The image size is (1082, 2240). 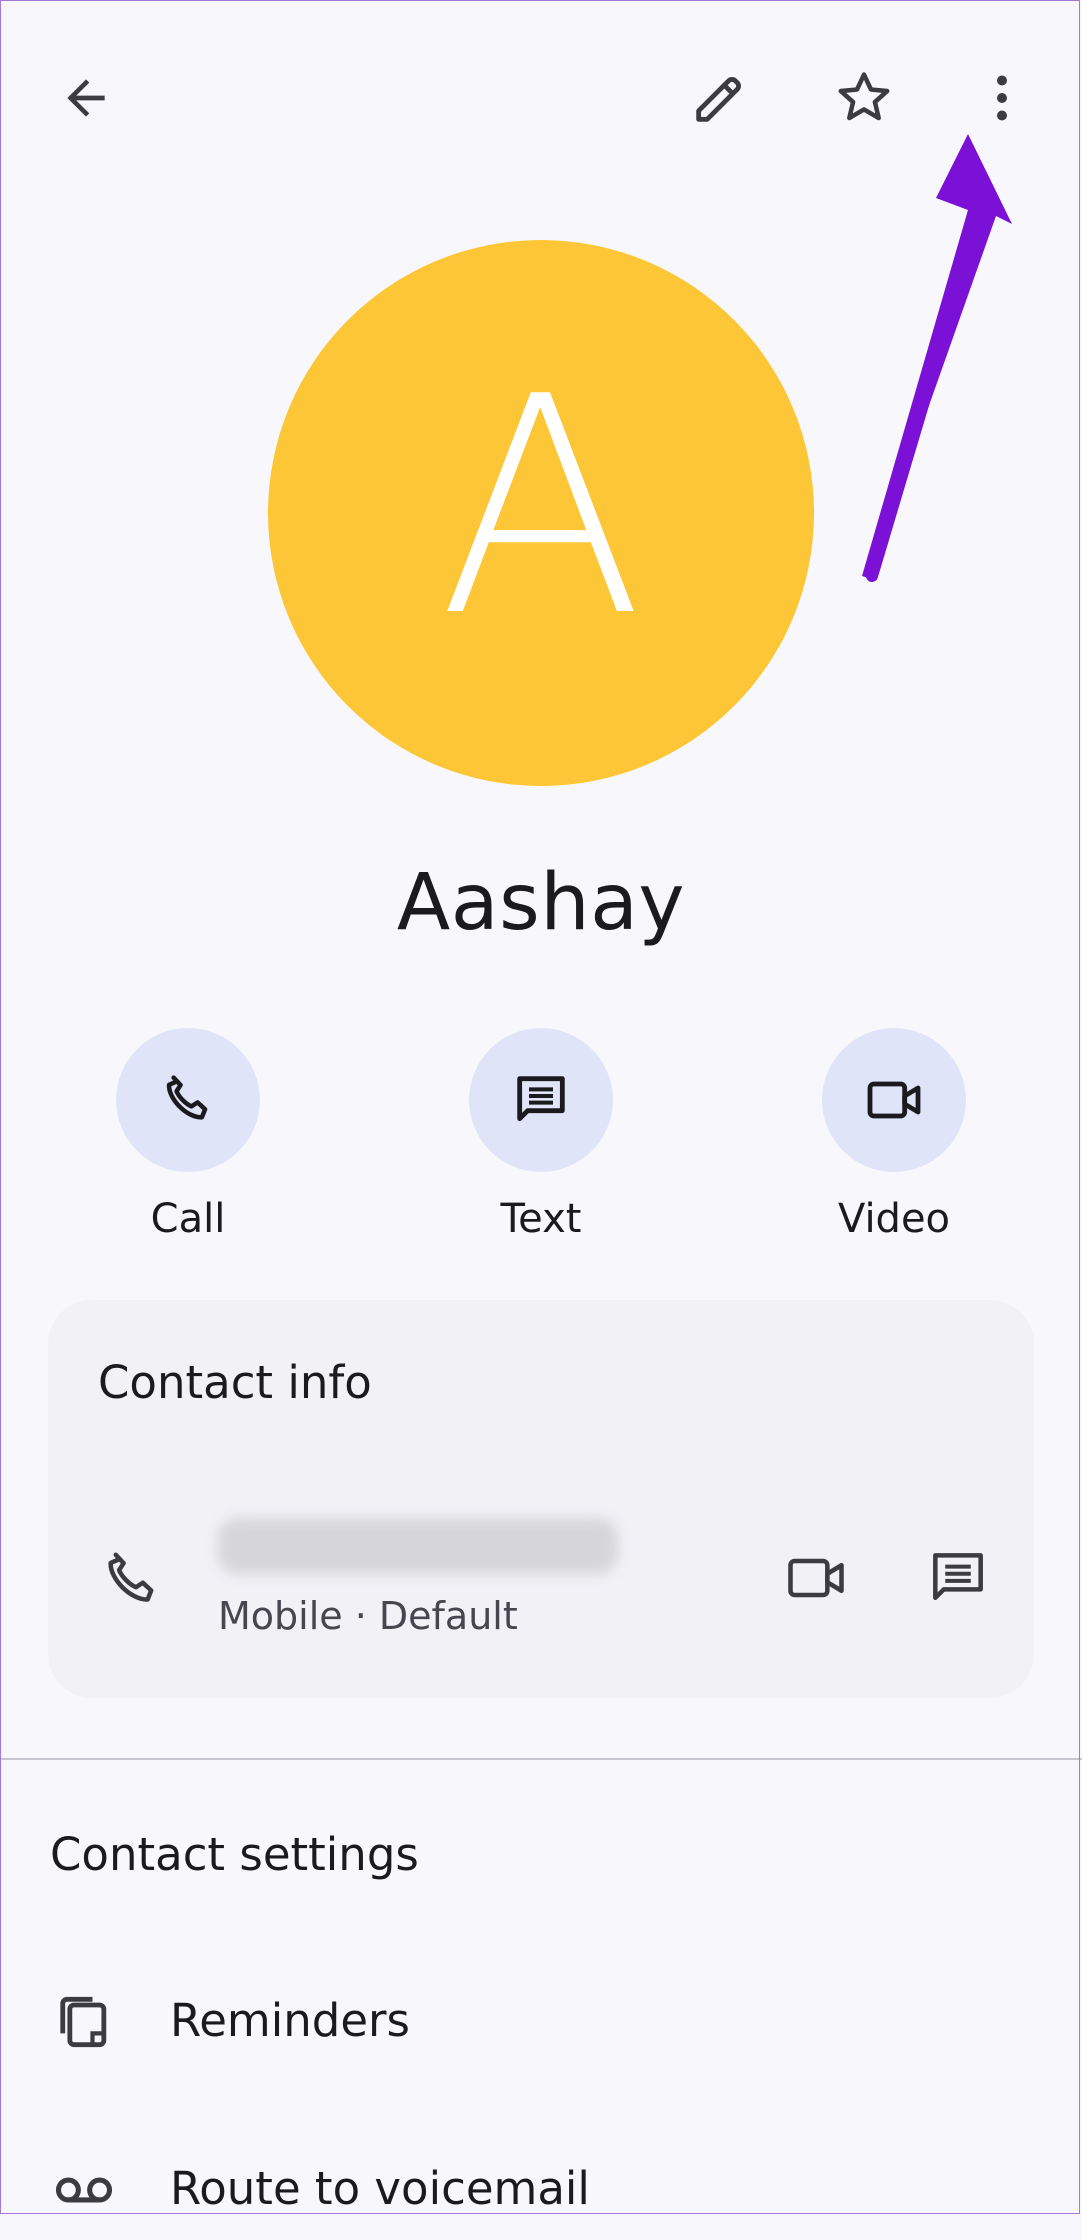 I want to click on arrow-back-icon, so click(x=86, y=98).